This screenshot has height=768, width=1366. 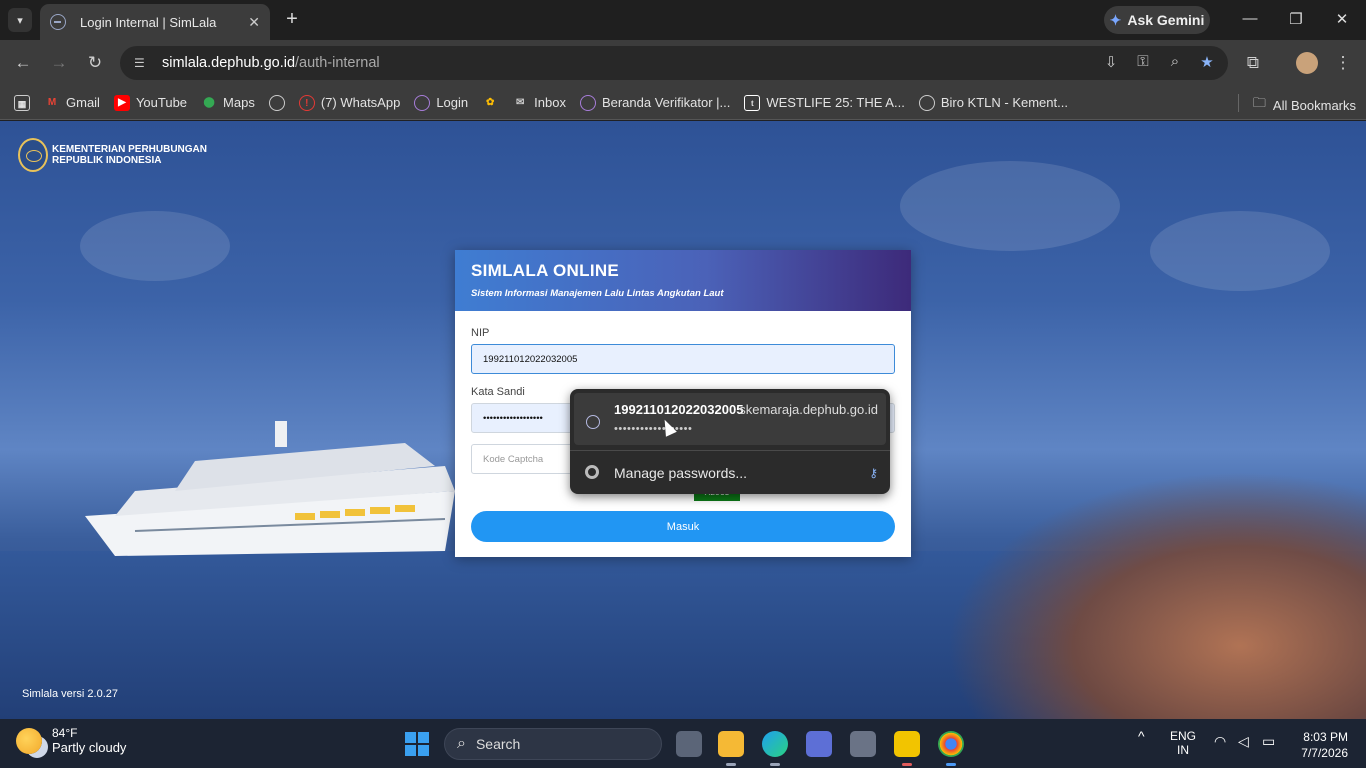 What do you see at coordinates (689, 744) in the screenshot?
I see `task-view-icon` at bounding box center [689, 744].